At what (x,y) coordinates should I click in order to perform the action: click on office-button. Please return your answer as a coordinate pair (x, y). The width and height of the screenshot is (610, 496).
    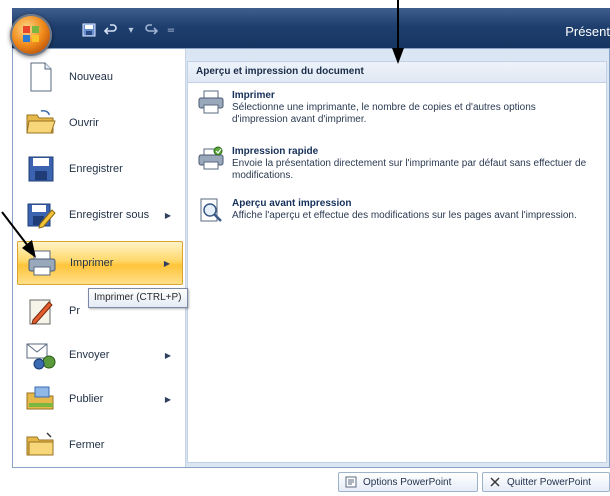
    Looking at the image, I should click on (31, 35).